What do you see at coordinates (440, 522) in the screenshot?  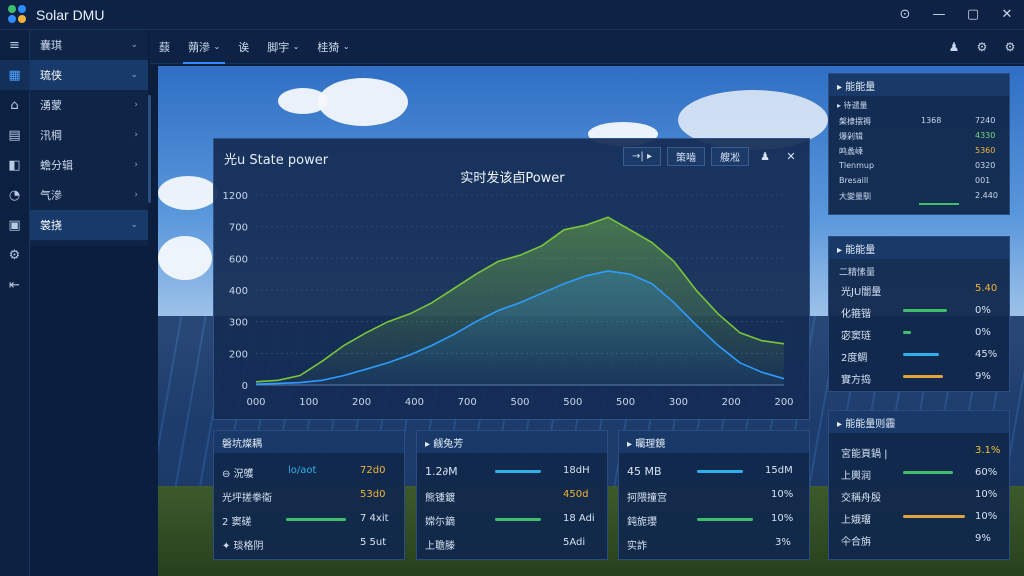 I see `row-label: 嫦尓鏑` at bounding box center [440, 522].